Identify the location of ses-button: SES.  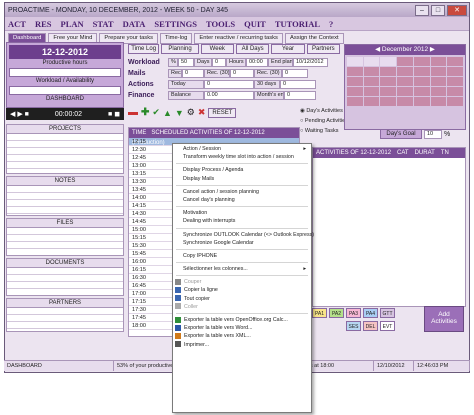
(353, 326).